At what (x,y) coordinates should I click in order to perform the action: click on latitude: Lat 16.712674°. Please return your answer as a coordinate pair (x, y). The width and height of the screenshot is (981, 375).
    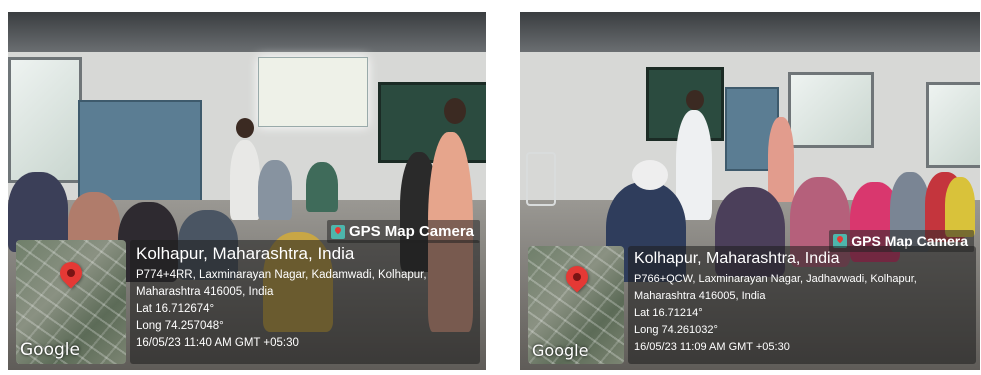
    Looking at the image, I should click on (175, 309).